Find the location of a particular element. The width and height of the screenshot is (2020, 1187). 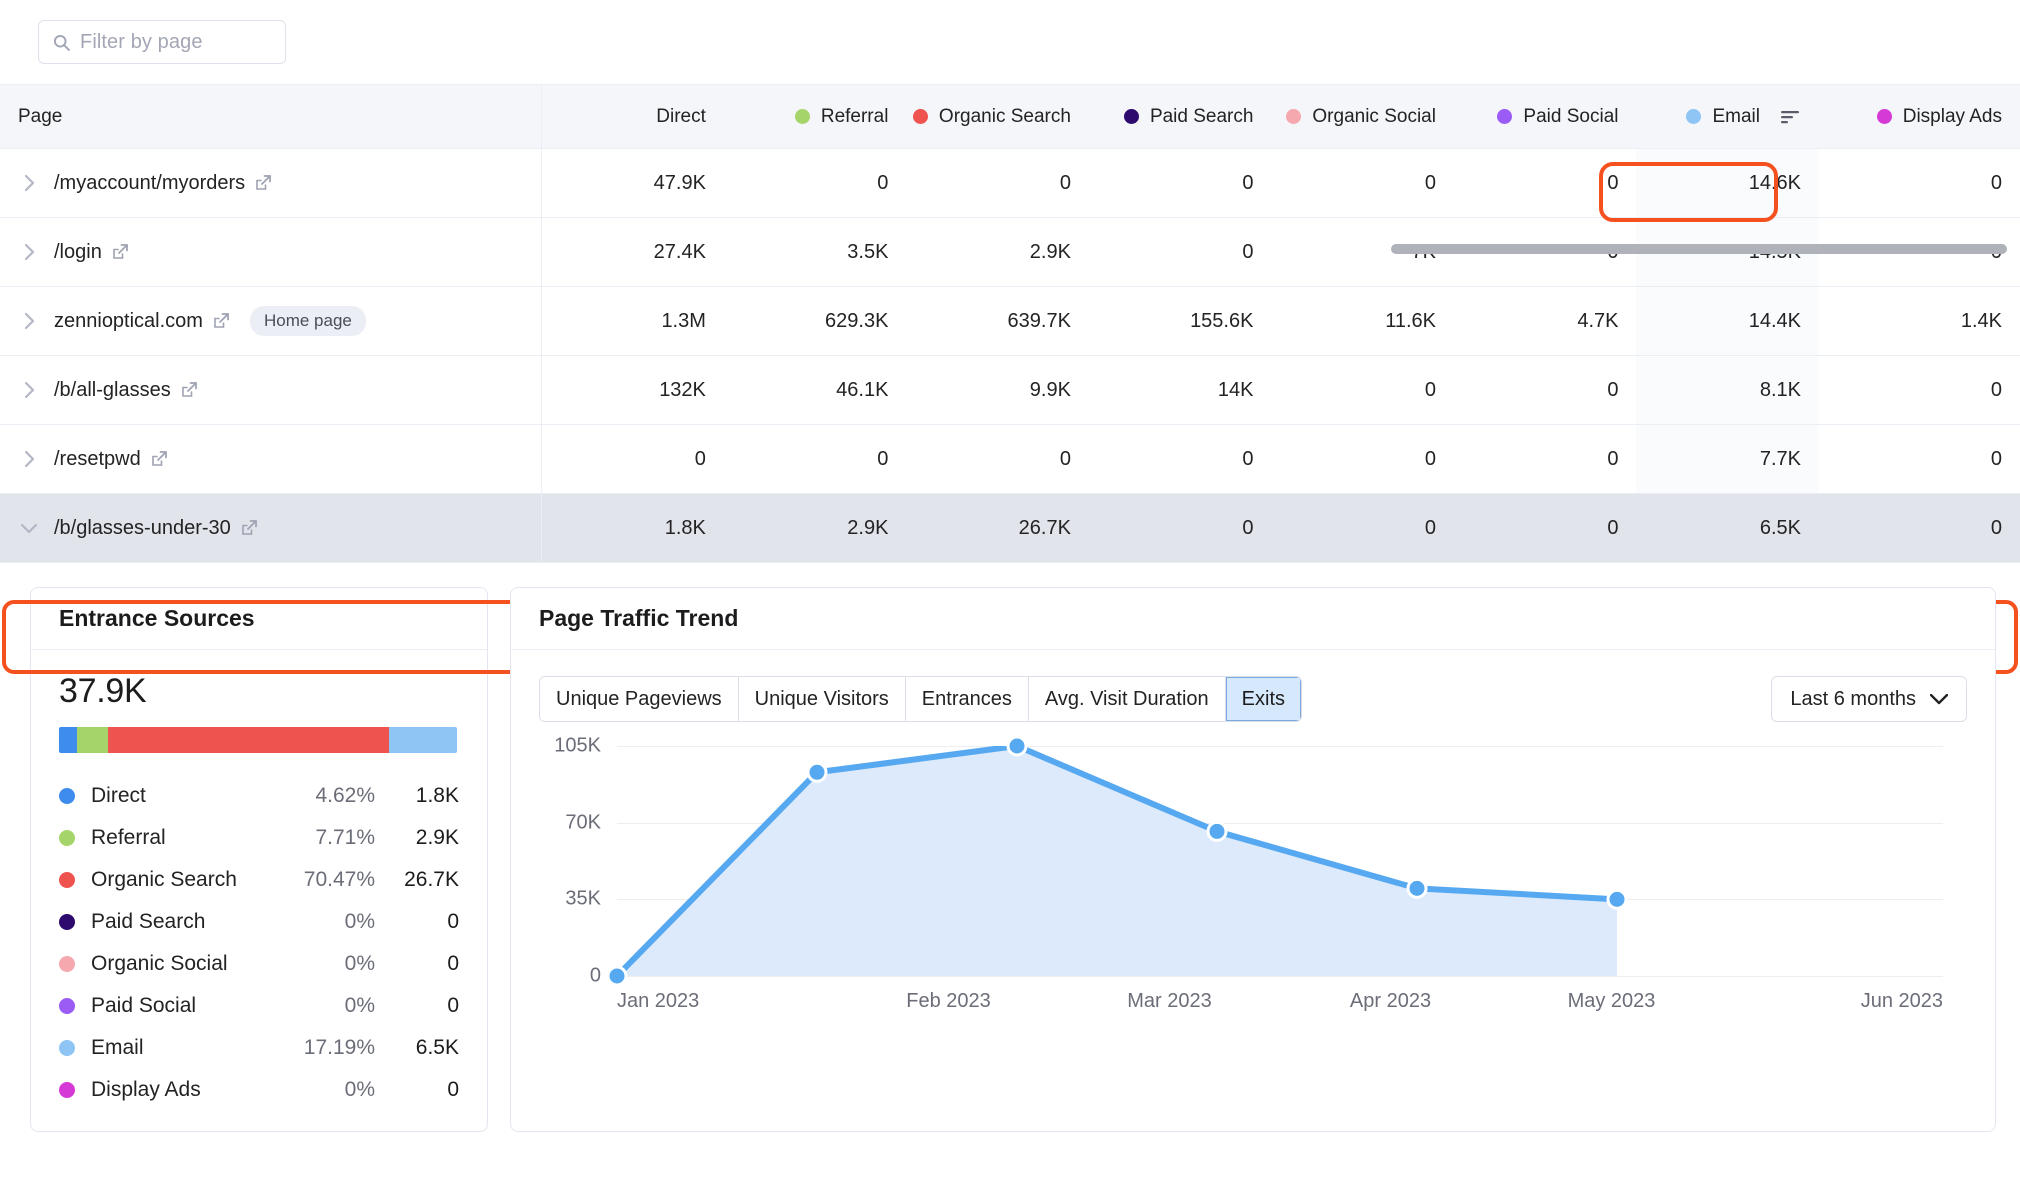

metric-tab-unique-visitors: Unique Visitors is located at coordinates (822, 699).